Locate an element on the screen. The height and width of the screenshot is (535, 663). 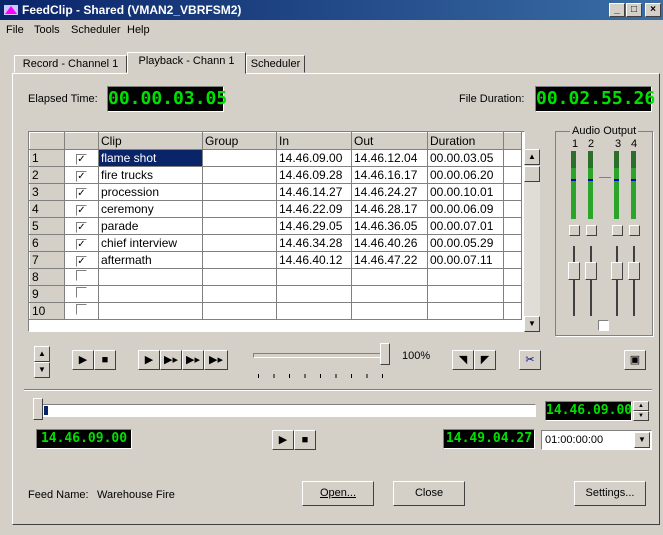
clip-play-button: ▶ is located at coordinates (83, 360).